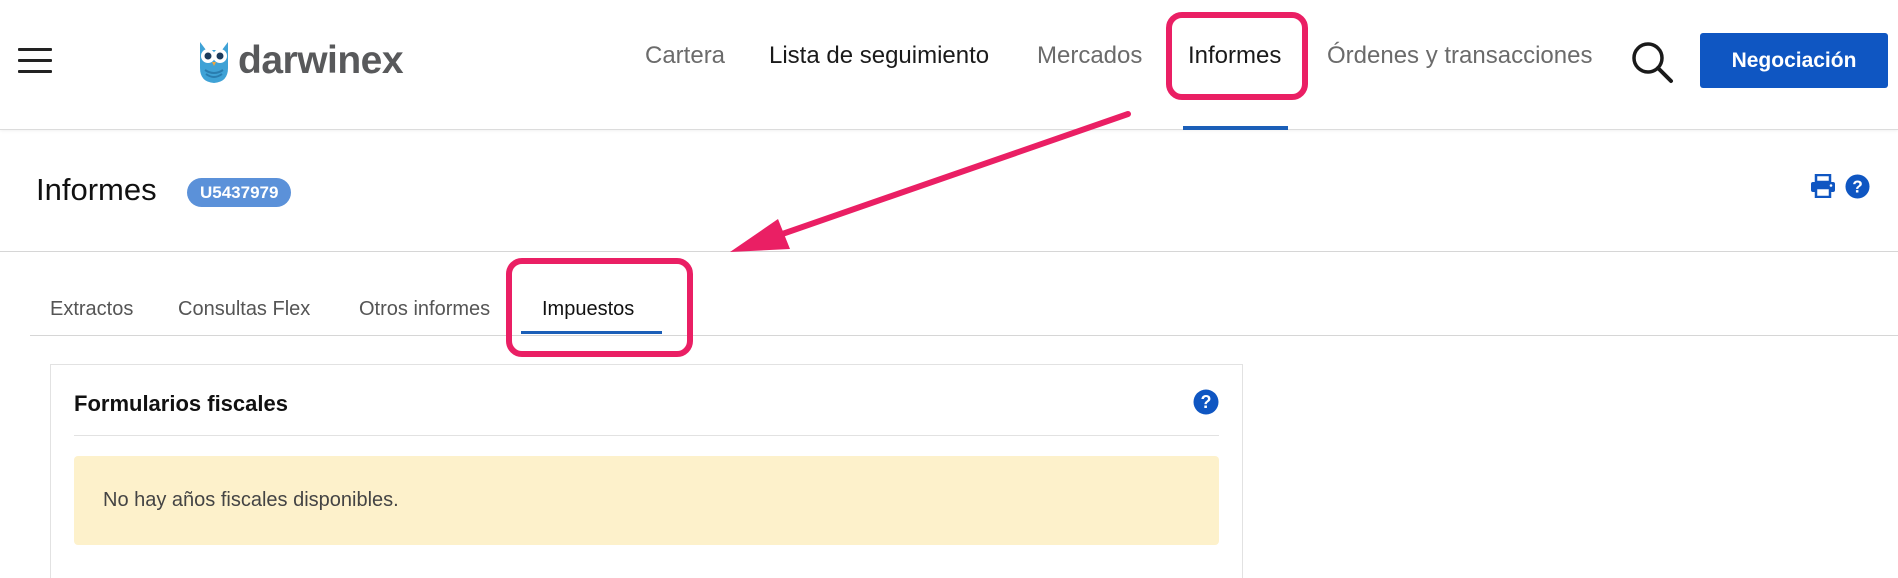  What do you see at coordinates (591, 332) in the screenshot?
I see `tab-active-indicator` at bounding box center [591, 332].